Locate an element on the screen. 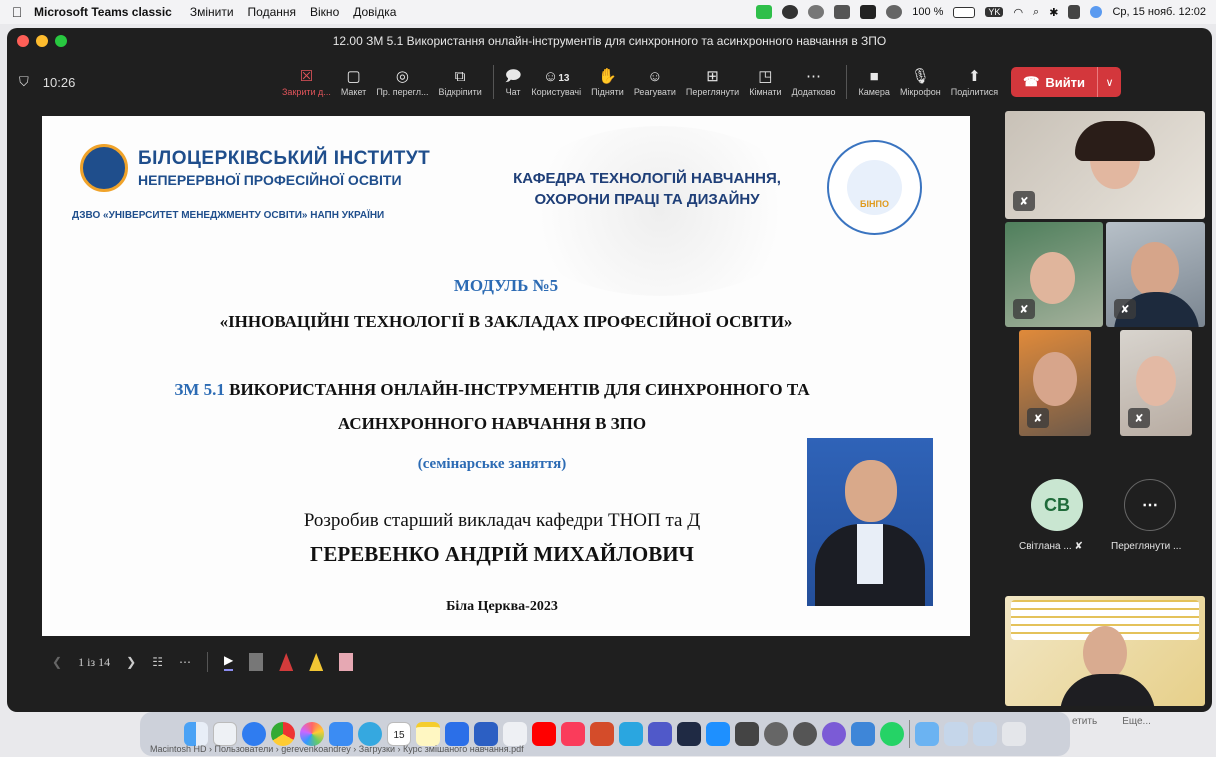 The height and width of the screenshot is (757, 1216). rooms-button: ◳ Кімнати is located at coordinates (765, 82).